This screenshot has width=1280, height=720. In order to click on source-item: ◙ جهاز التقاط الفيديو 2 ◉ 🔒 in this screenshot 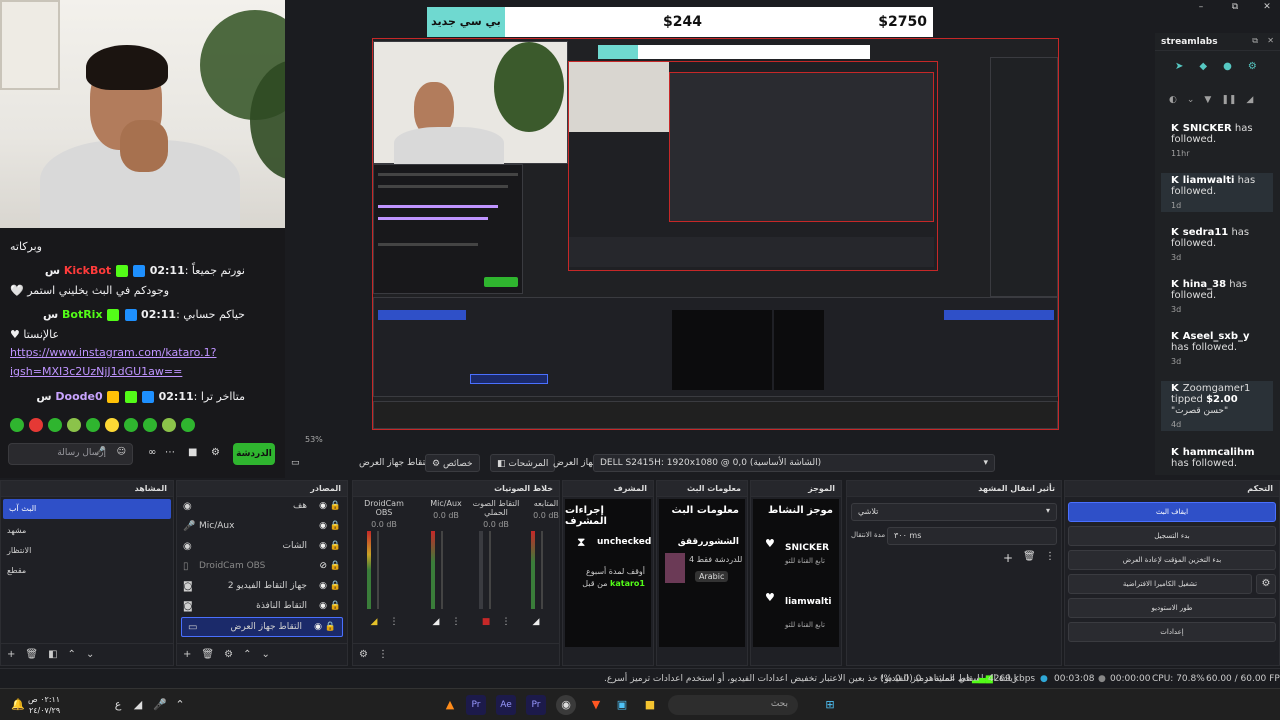, I will do `click(262, 587)`.